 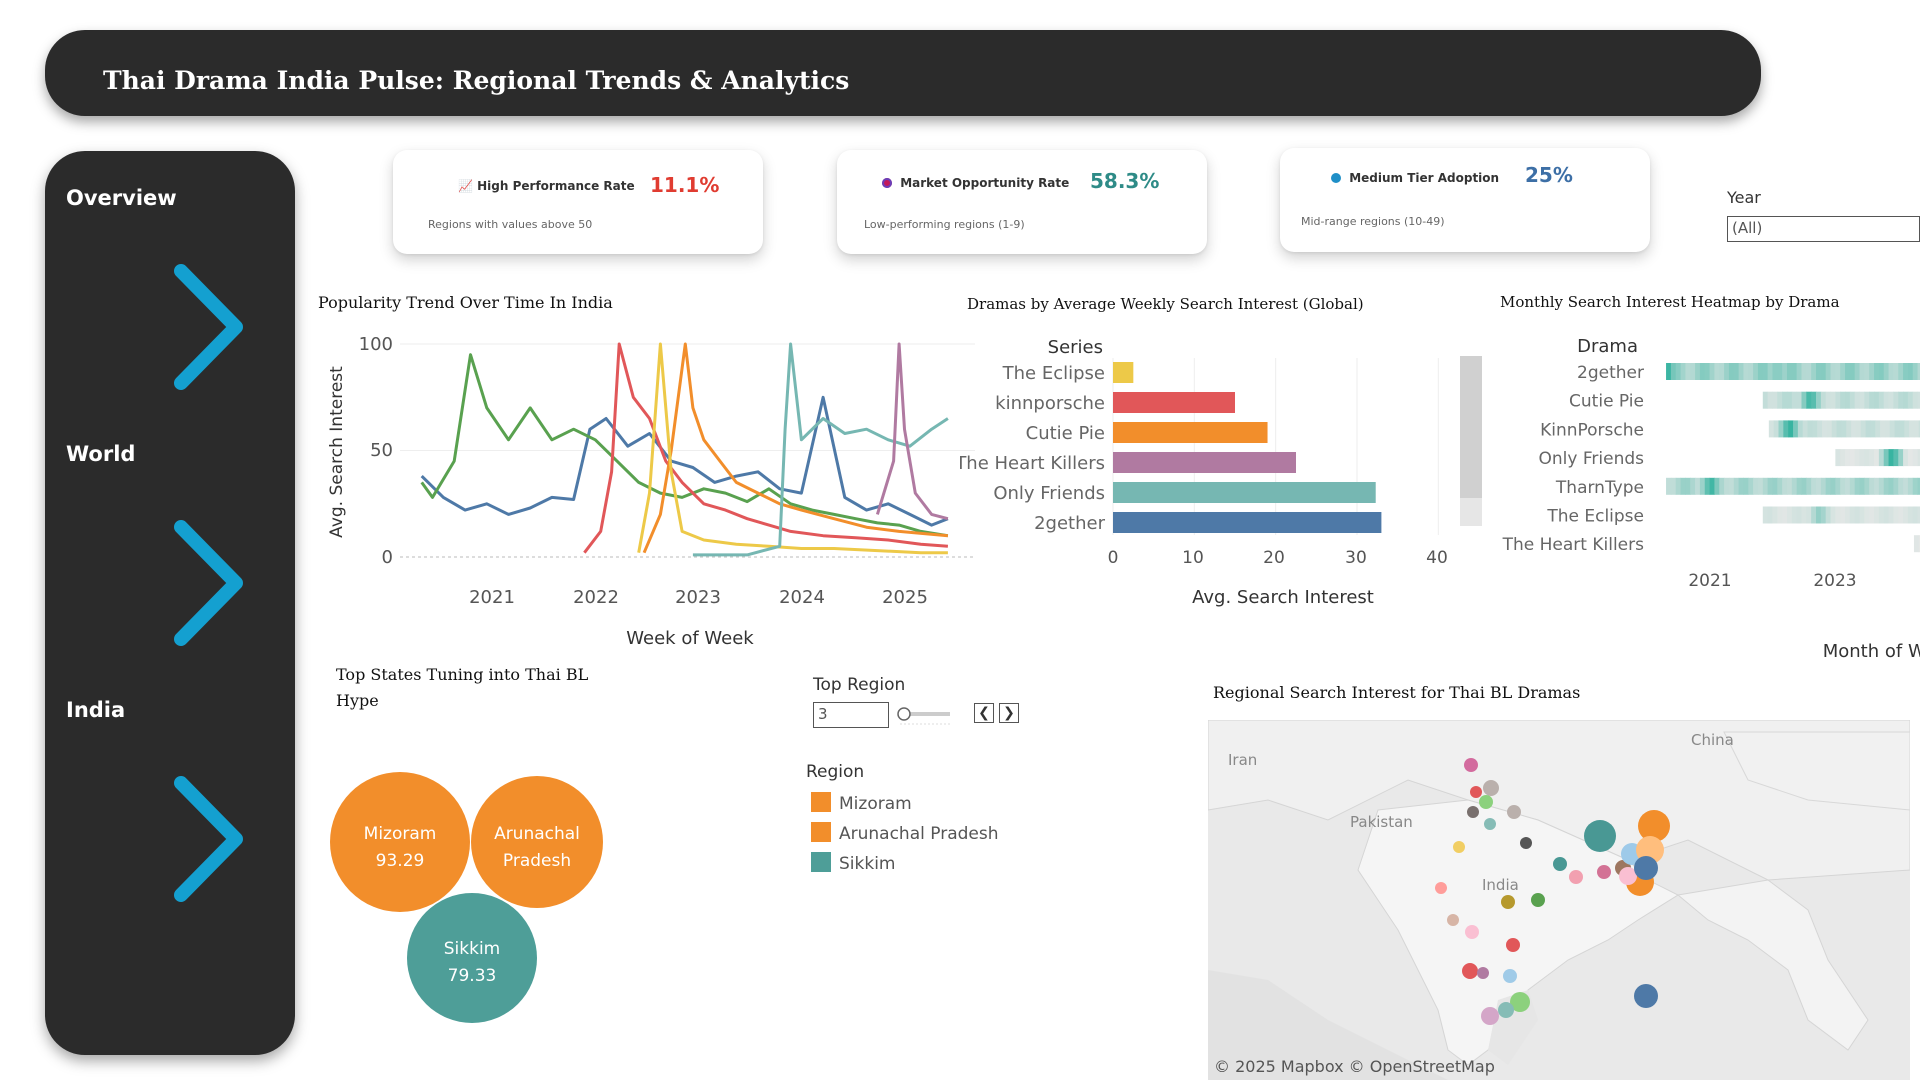 What do you see at coordinates (904, 714) in the screenshot?
I see `slider-handle` at bounding box center [904, 714].